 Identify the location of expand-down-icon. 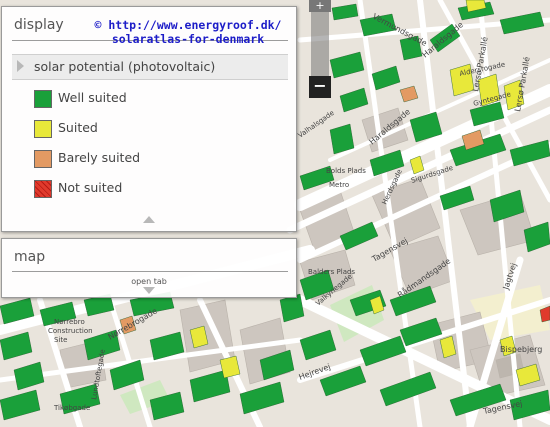
(149, 290).